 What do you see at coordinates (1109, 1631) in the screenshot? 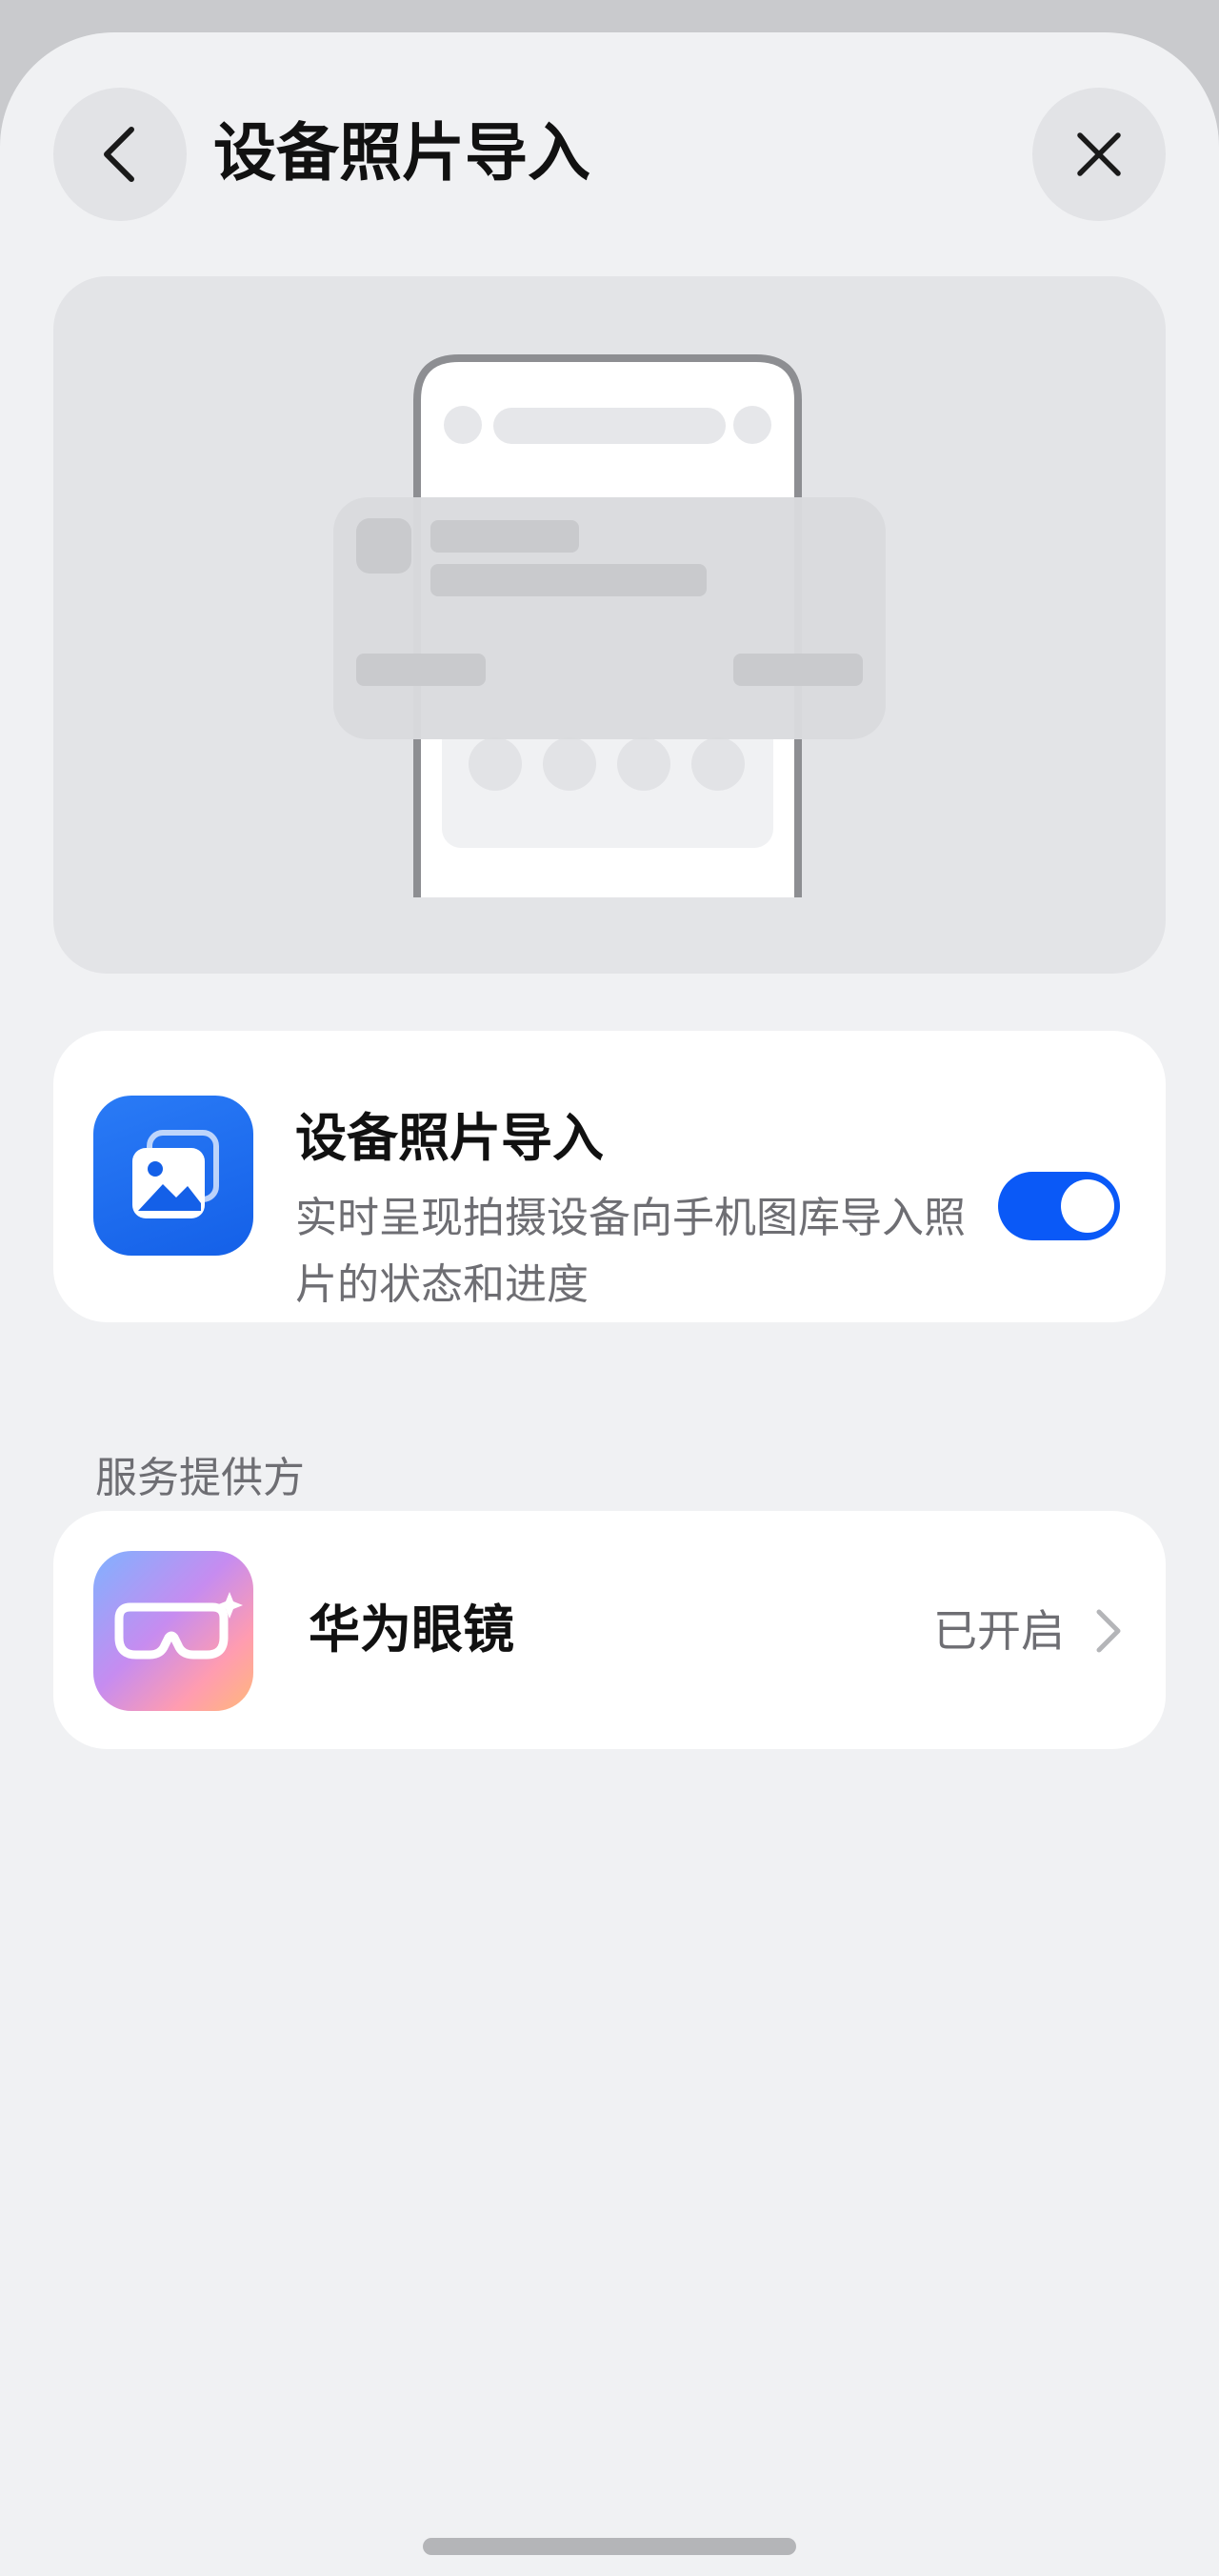
I see `chevron-right-icon` at bounding box center [1109, 1631].